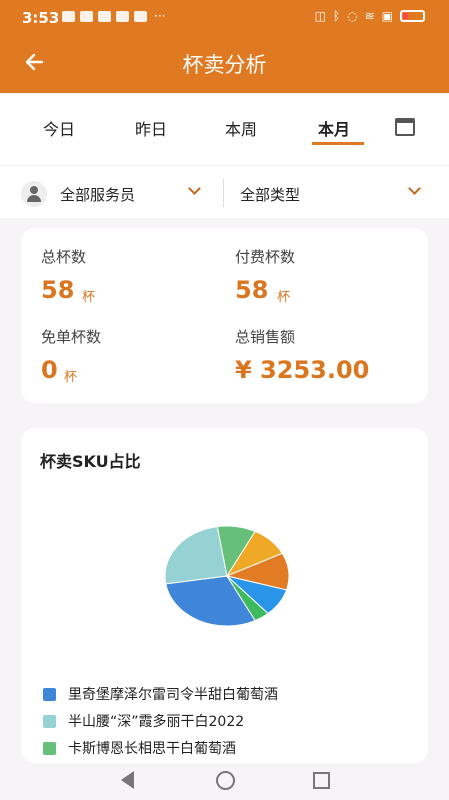 The image size is (449, 800). Describe the element at coordinates (320, 16) in the screenshot. I see `nfc-icon: ◫` at that location.